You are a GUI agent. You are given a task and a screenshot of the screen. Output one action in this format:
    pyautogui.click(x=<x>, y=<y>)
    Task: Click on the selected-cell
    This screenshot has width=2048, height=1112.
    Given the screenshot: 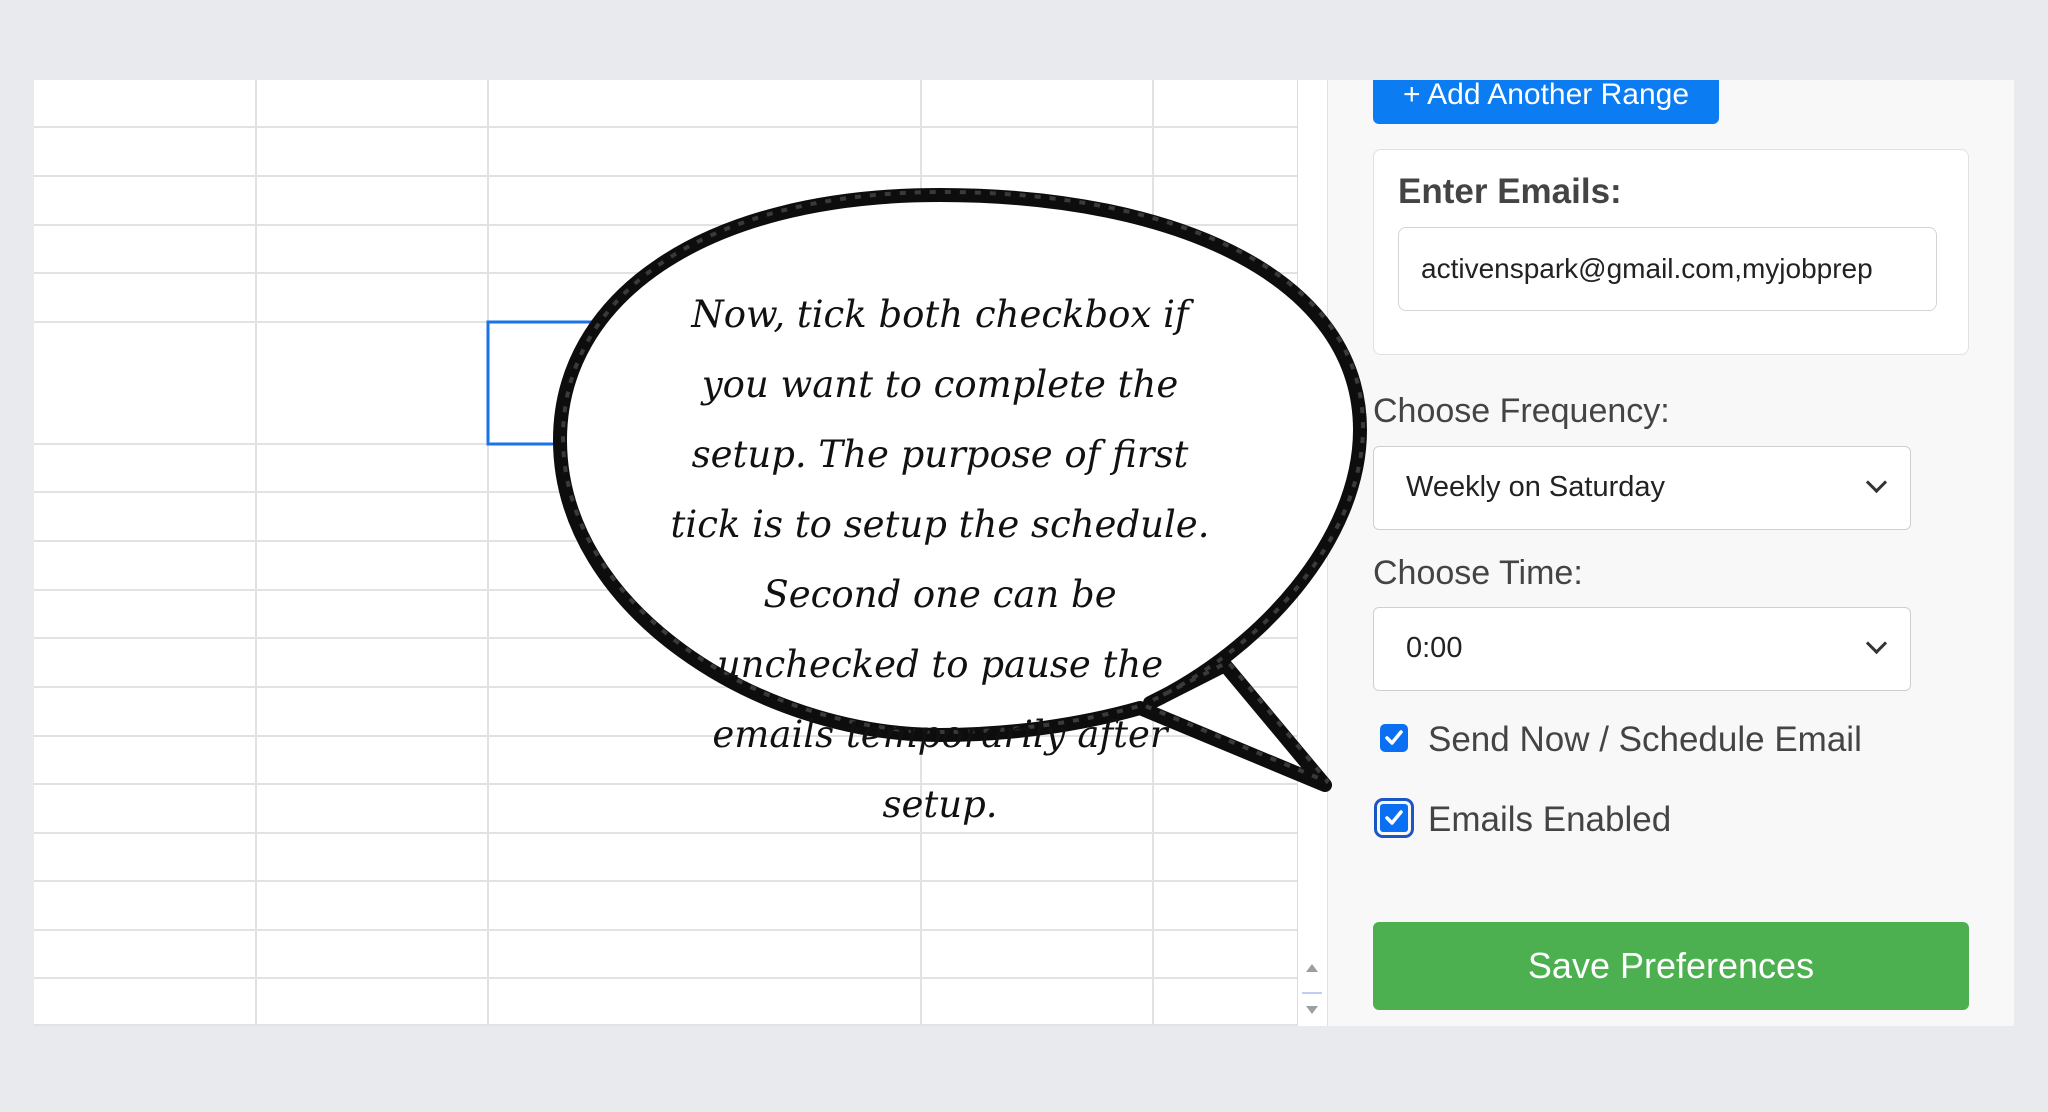 What is the action you would take?
    pyautogui.click(x=704, y=383)
    